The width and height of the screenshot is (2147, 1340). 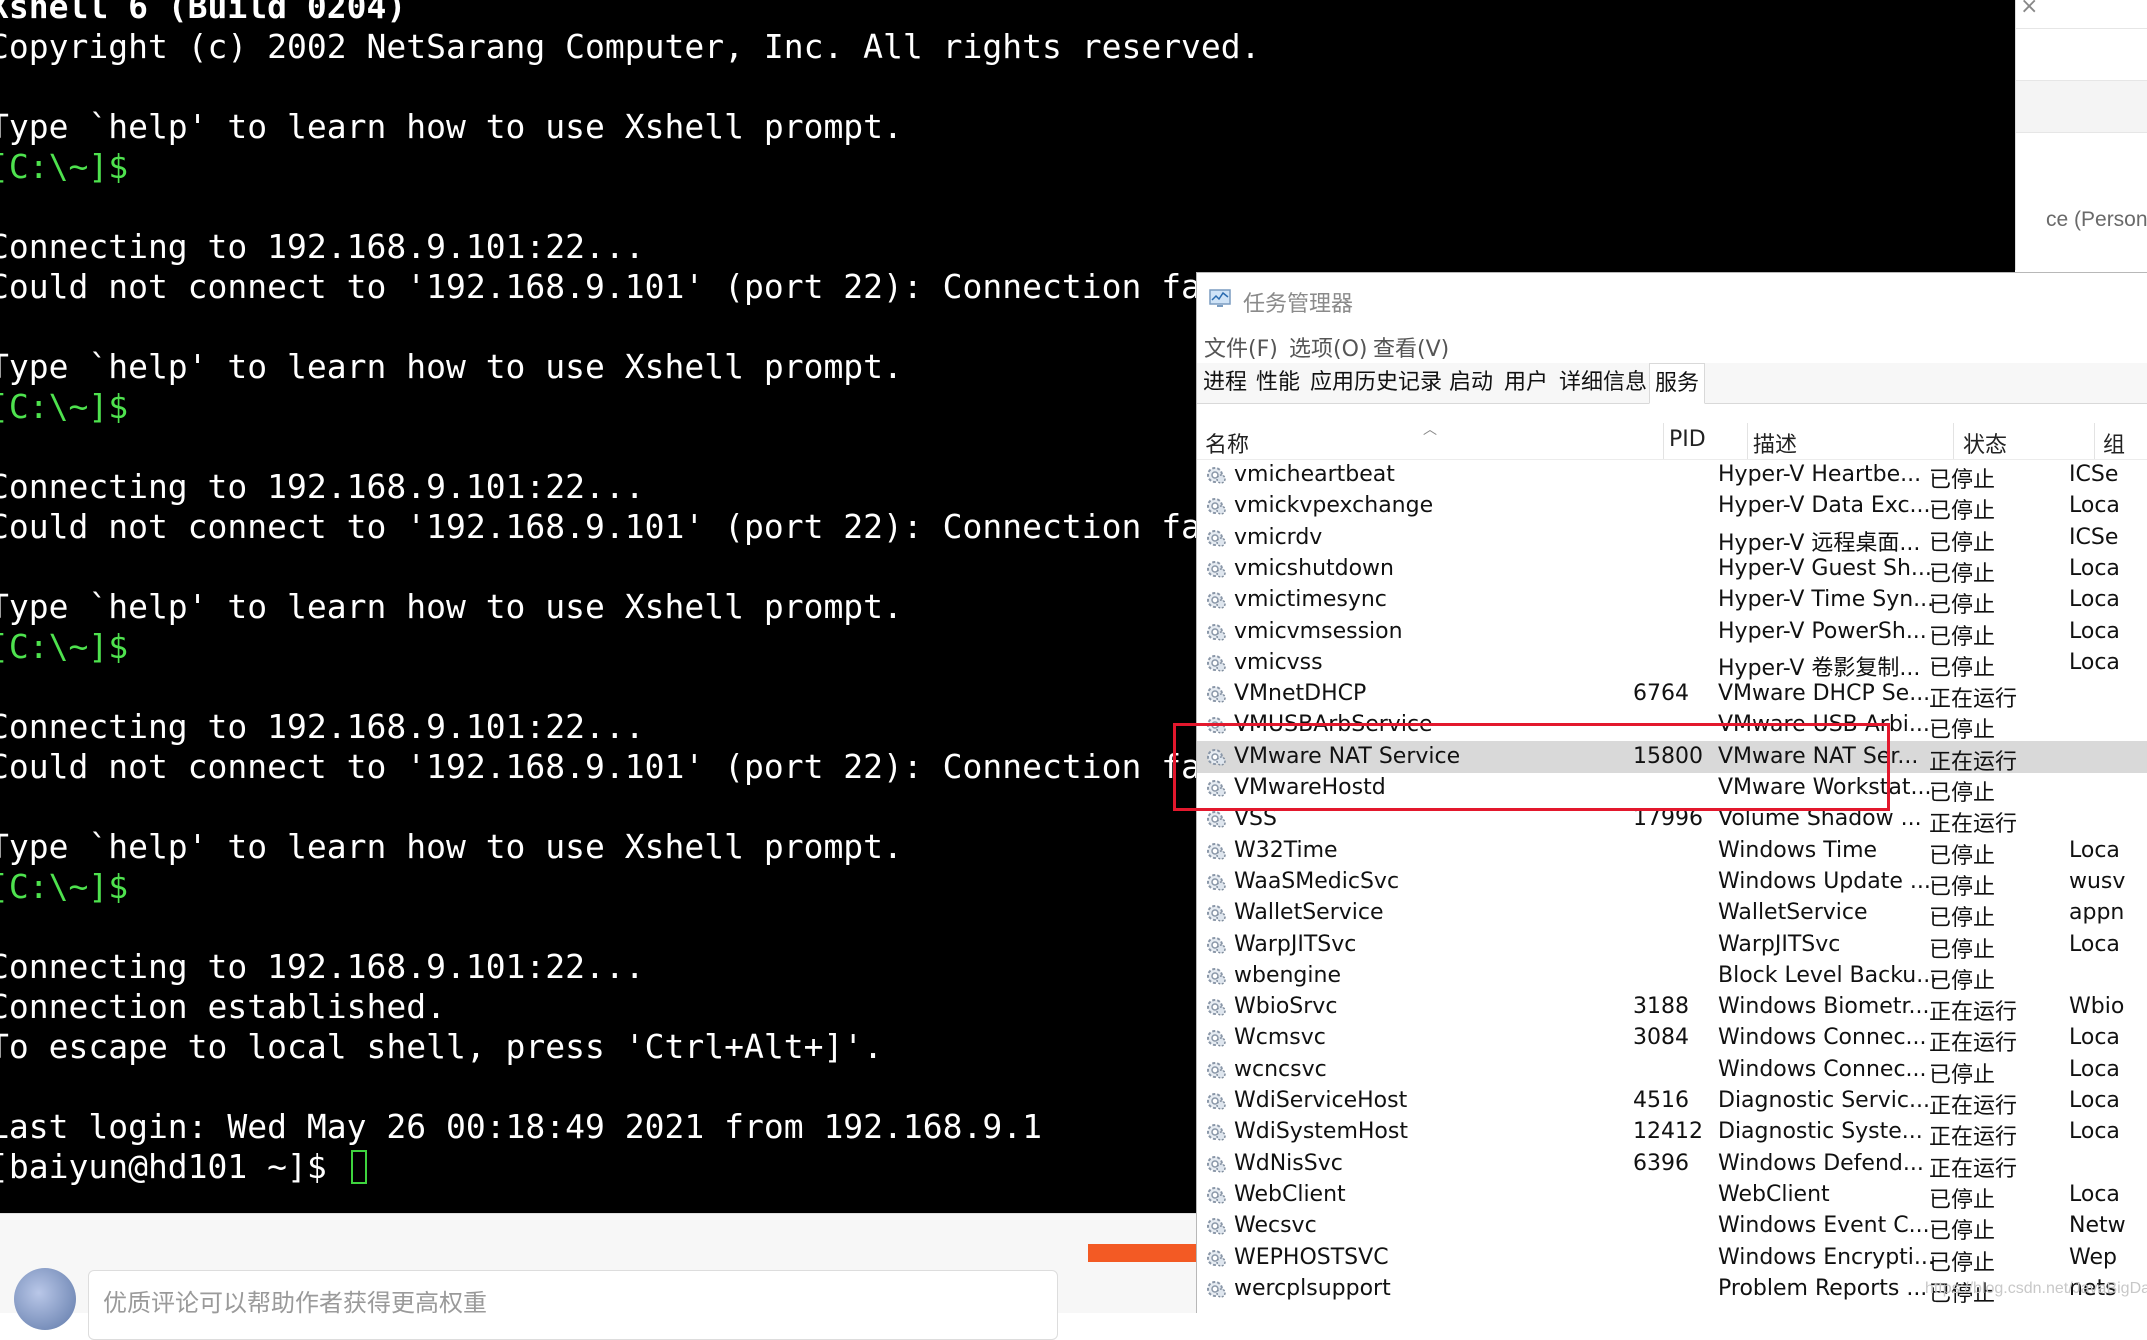 What do you see at coordinates (1672, 633) in the screenshot?
I see `service-row: vmicvmsession Hyper-V PowerSh... 已停止 Loca` at bounding box center [1672, 633].